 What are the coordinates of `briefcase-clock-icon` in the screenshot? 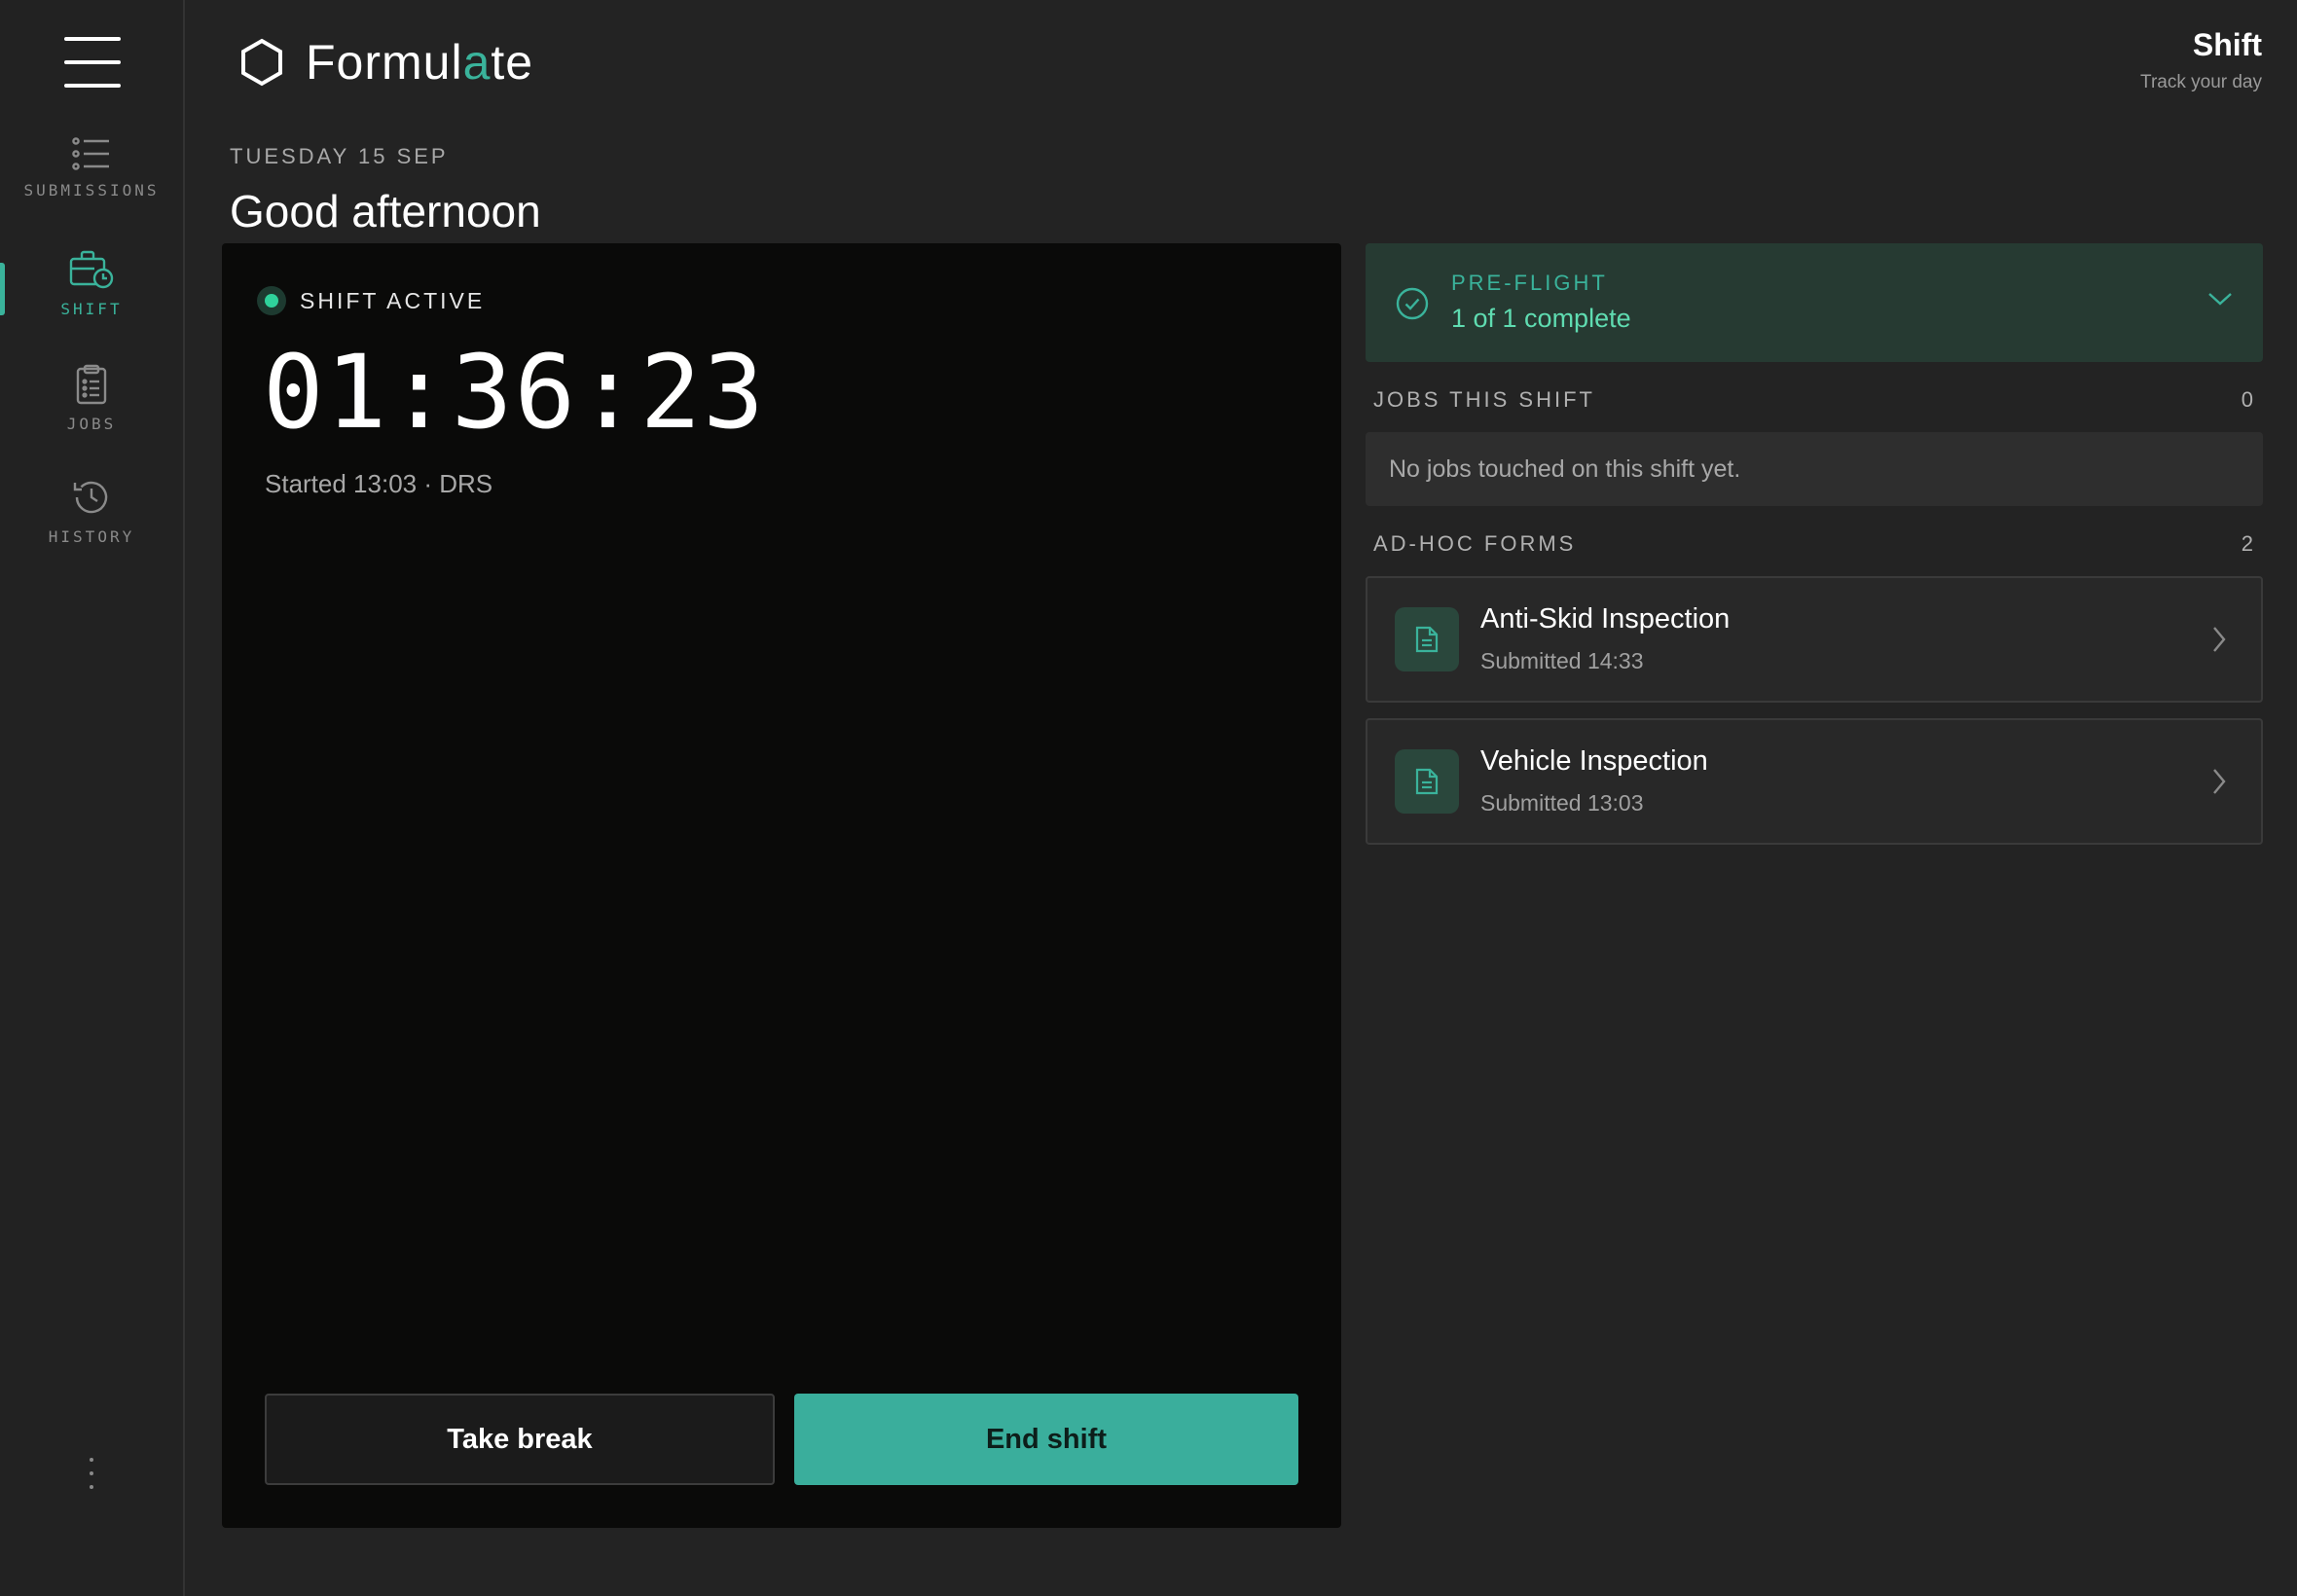 It's located at (92, 269).